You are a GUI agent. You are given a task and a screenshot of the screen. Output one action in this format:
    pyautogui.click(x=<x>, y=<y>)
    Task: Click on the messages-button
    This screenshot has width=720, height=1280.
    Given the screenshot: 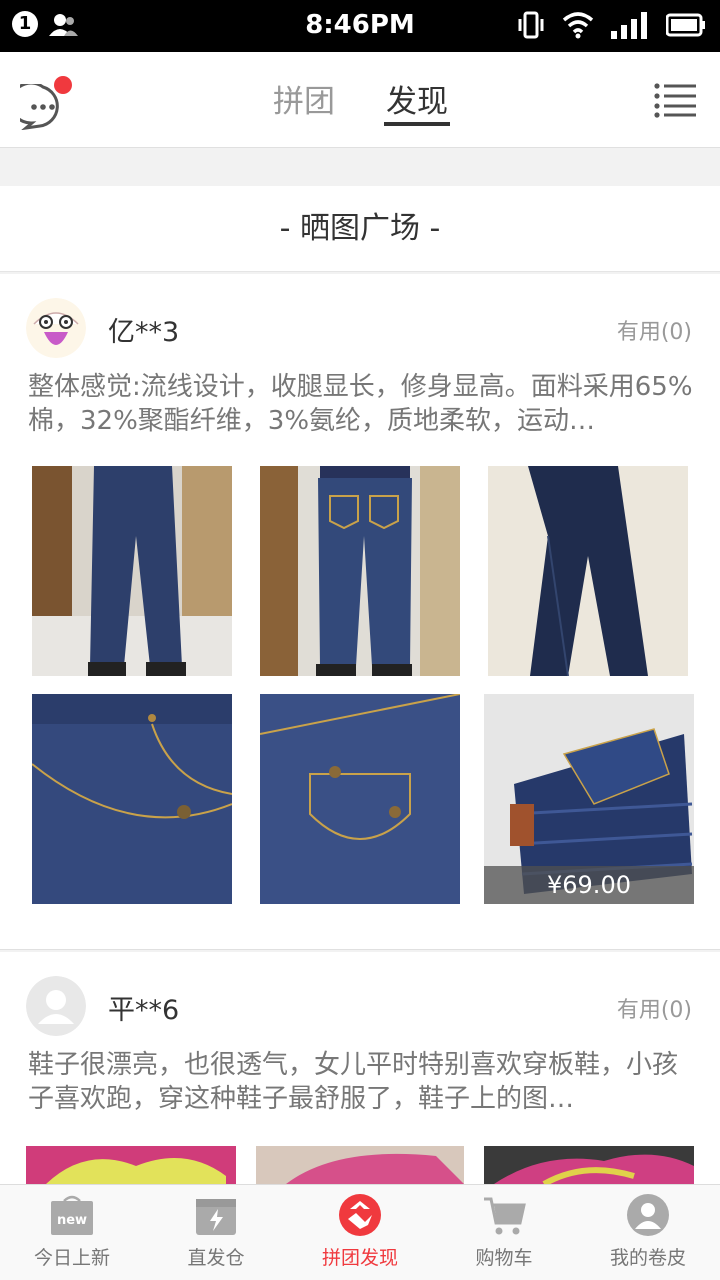 What is the action you would take?
    pyautogui.click(x=46, y=103)
    